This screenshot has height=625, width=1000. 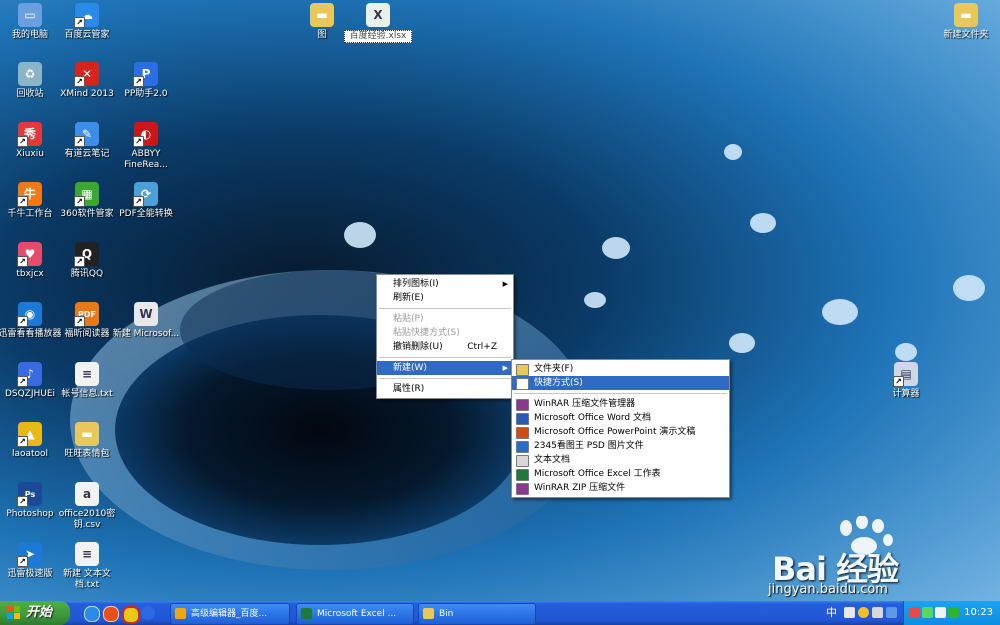 I want to click on app-icon: ▲ ↗, so click(x=29, y=434).